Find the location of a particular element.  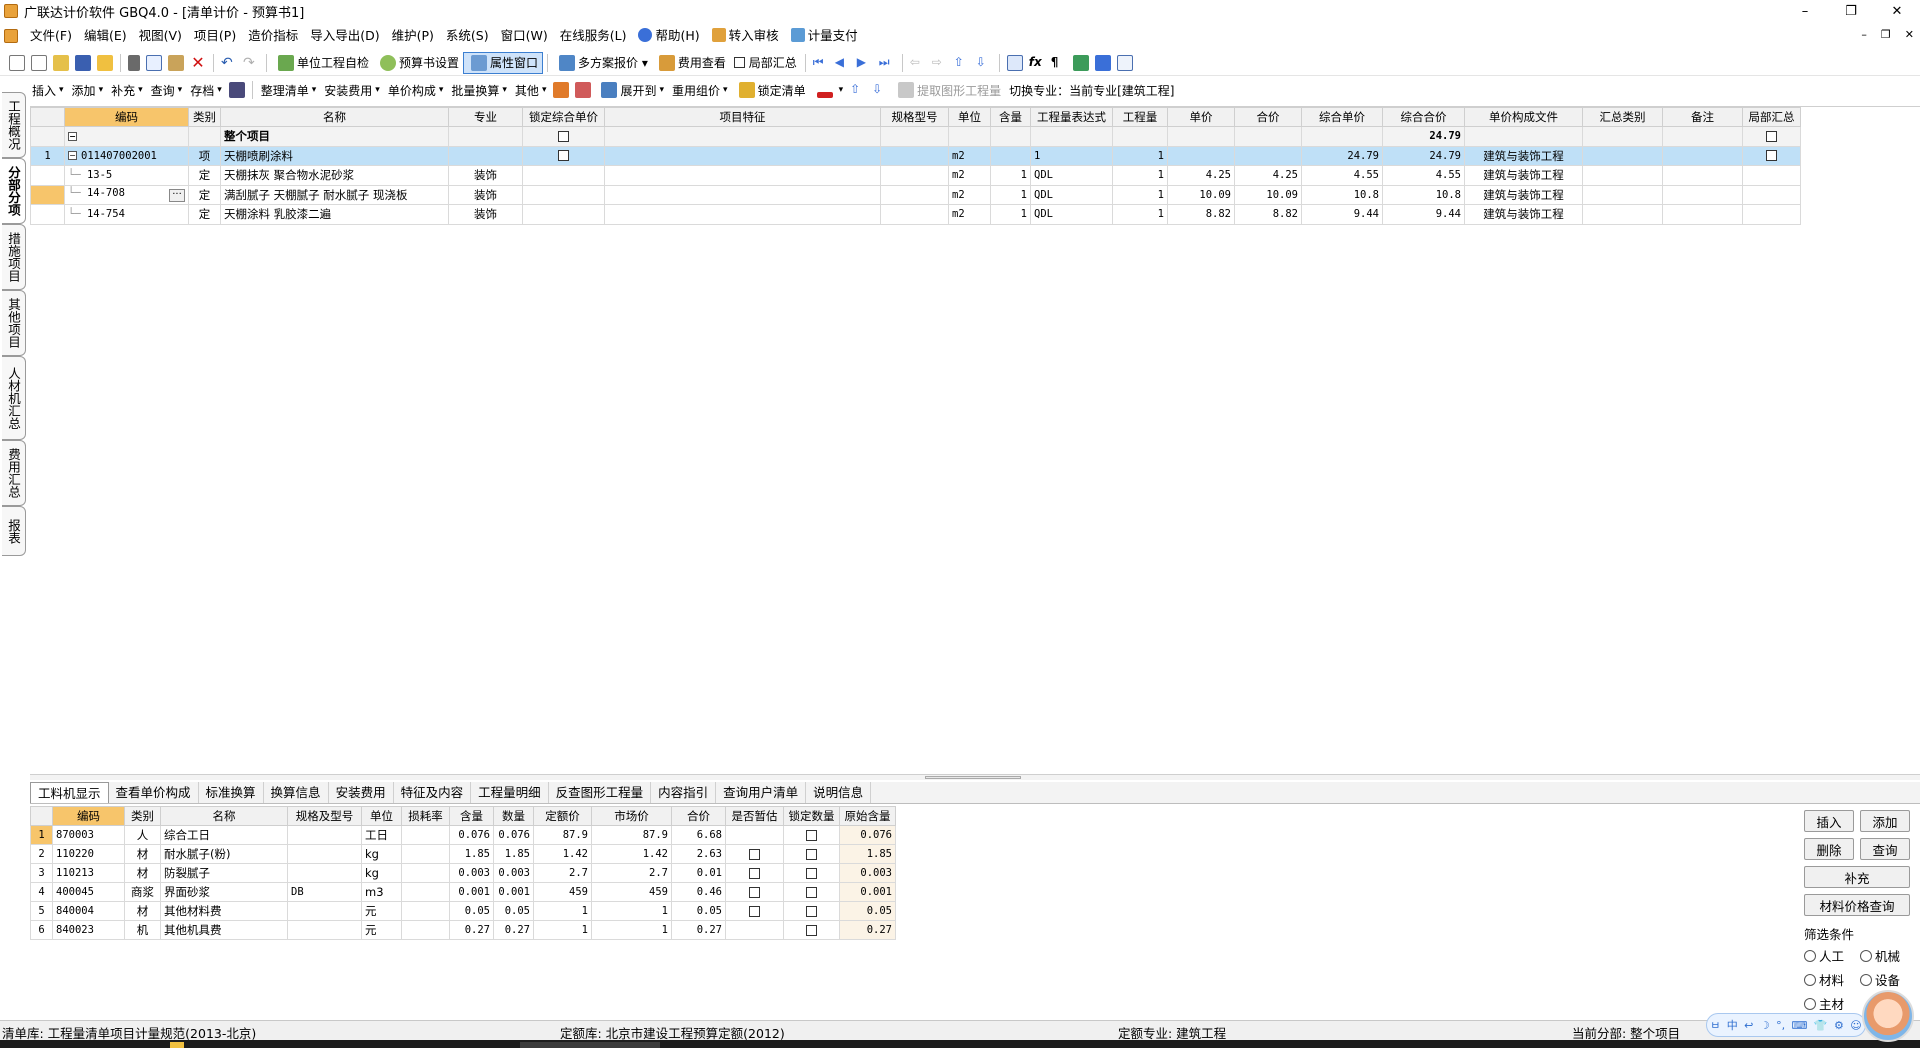

amount-cell: 8.82 is located at coordinates (1268, 214).